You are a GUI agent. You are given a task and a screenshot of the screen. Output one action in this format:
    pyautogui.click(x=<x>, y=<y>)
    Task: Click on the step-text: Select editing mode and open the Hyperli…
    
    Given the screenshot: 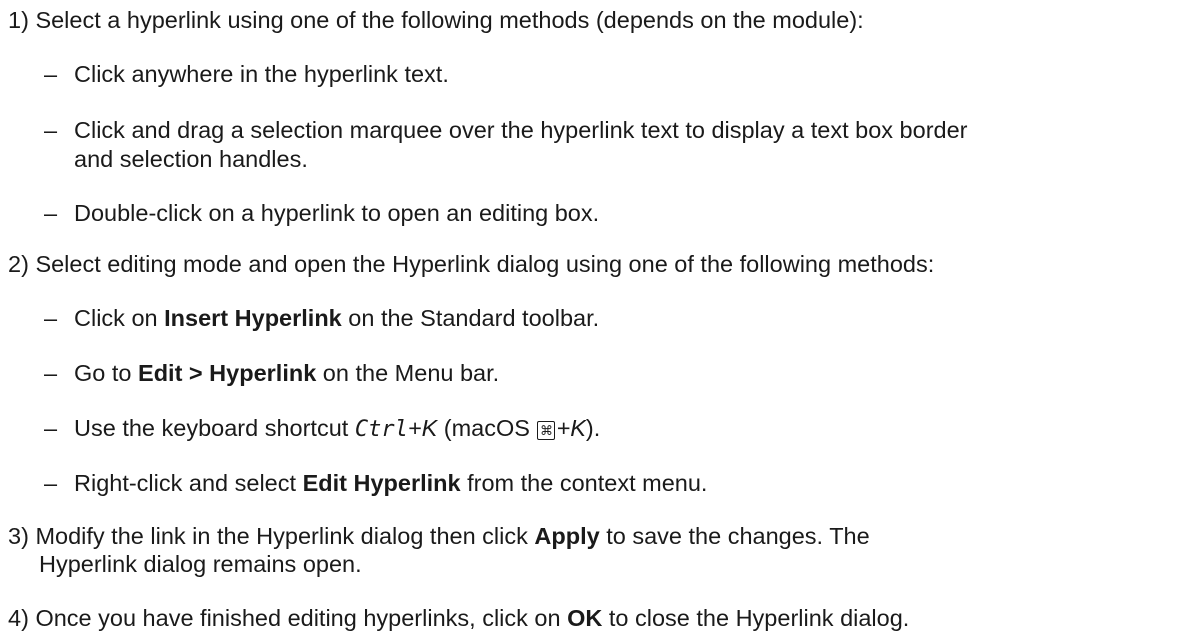 What is the action you would take?
    pyautogui.click(x=485, y=264)
    